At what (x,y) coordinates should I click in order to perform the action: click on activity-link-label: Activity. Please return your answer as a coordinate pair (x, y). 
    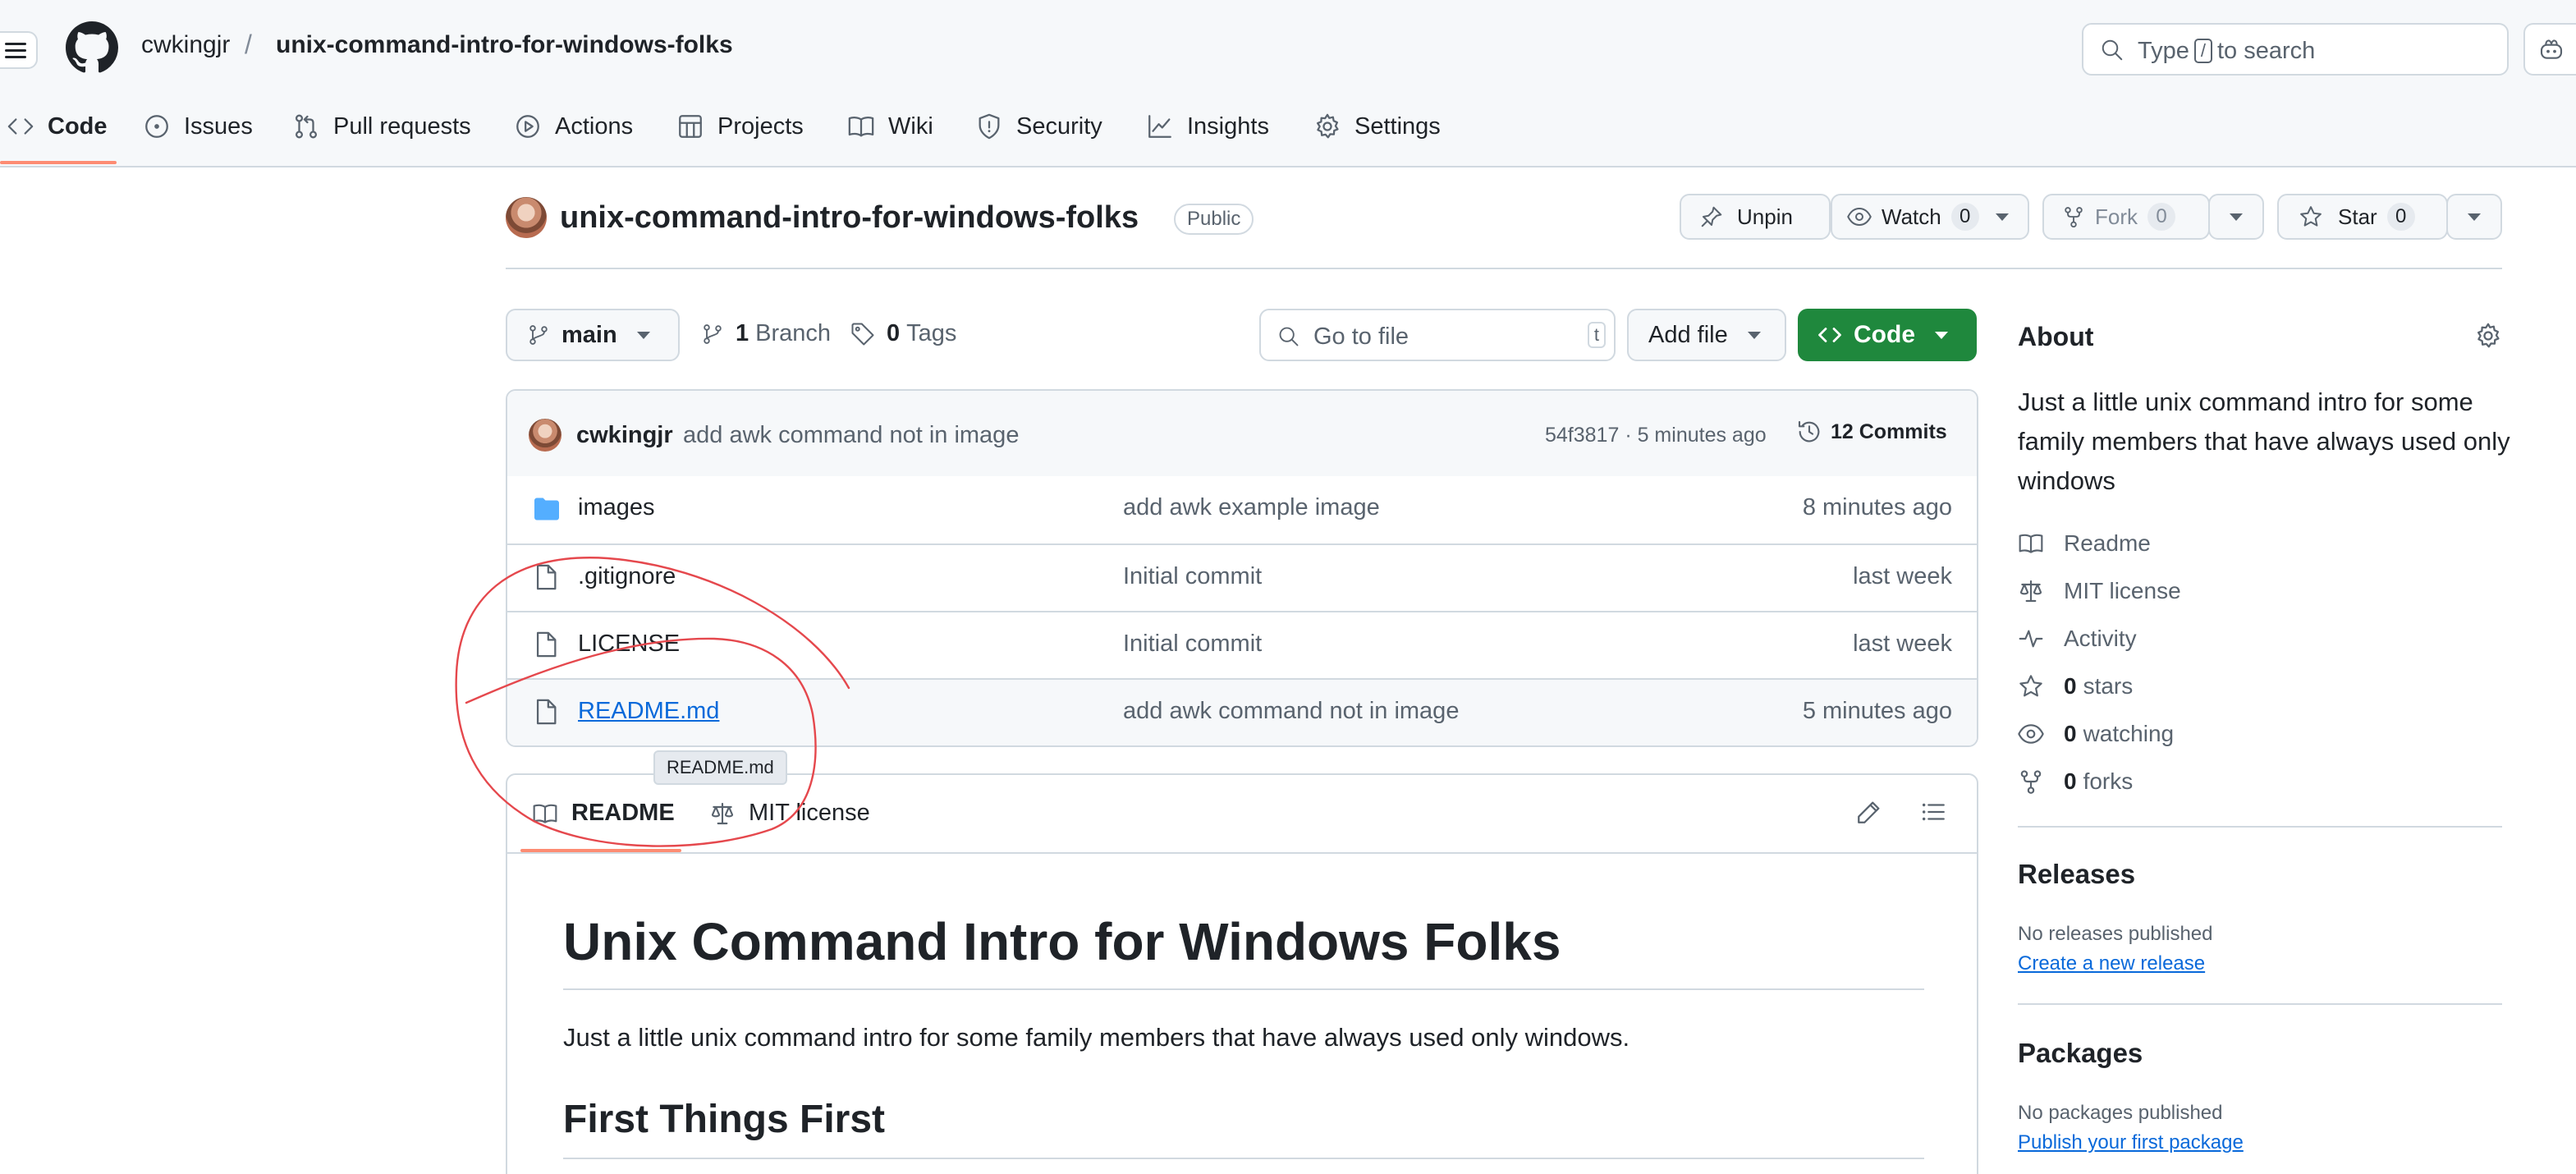
    Looking at the image, I should click on (2100, 638).